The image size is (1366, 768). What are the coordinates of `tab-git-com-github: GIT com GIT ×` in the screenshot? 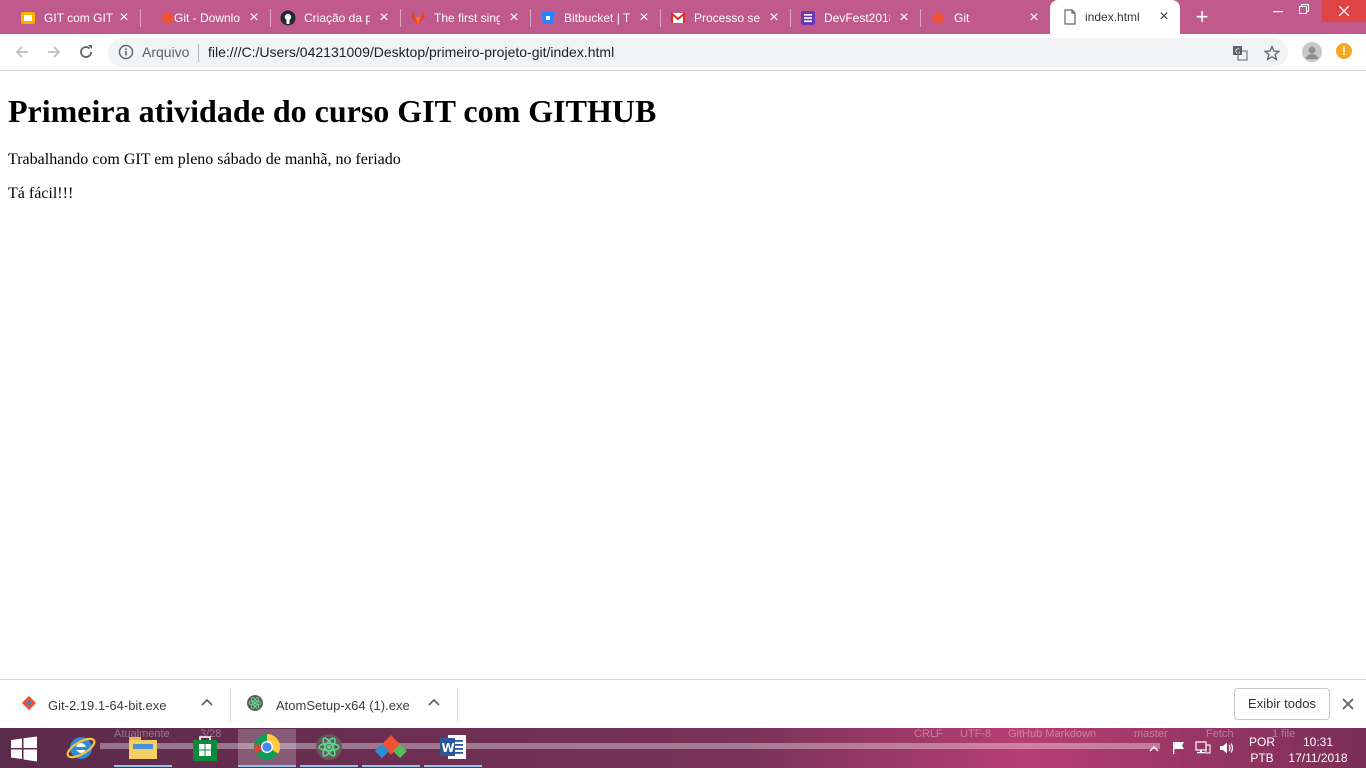 It's located at (70, 18).